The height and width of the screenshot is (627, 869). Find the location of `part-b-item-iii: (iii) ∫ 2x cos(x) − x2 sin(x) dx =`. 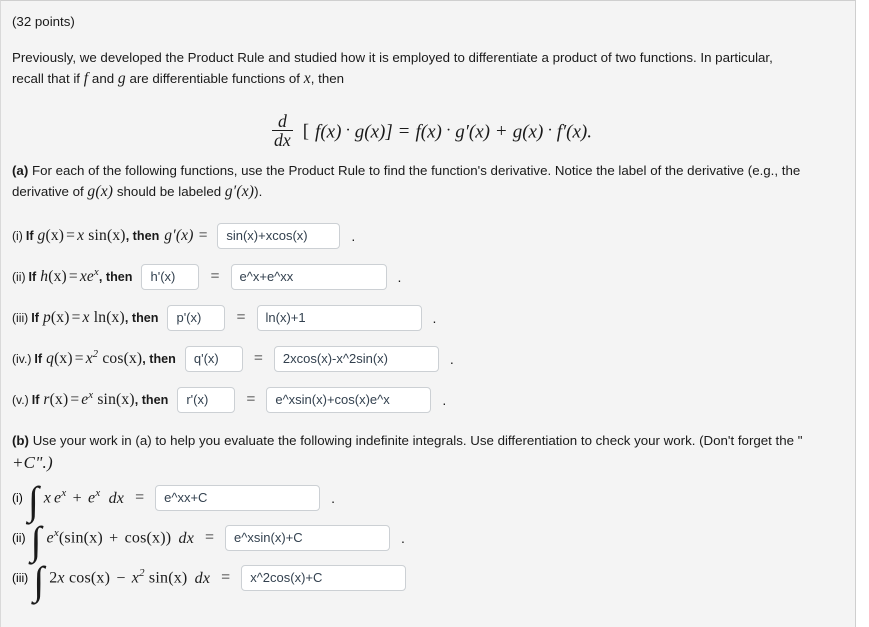

part-b-item-iii: (iii) ∫ 2x cos(x) − x2 sin(x) dx = is located at coordinates (432, 580).